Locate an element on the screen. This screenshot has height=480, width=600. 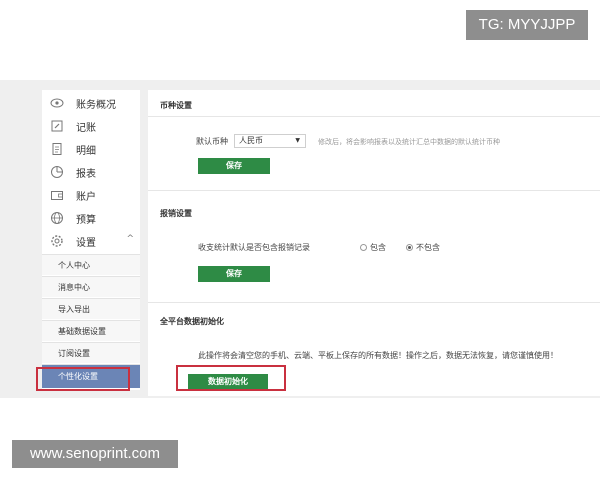
submenu-item-import-export: 导入导出 is located at coordinates (91, 308).